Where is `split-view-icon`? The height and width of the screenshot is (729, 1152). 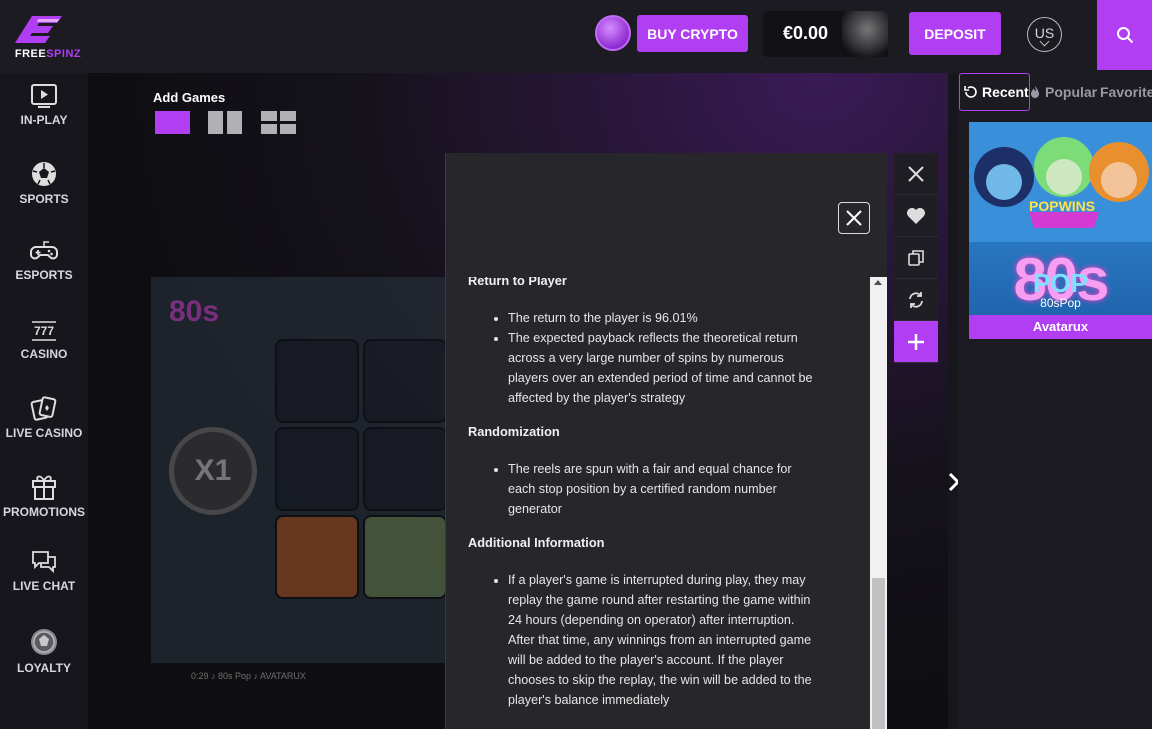 split-view-icon is located at coordinates (225, 122).